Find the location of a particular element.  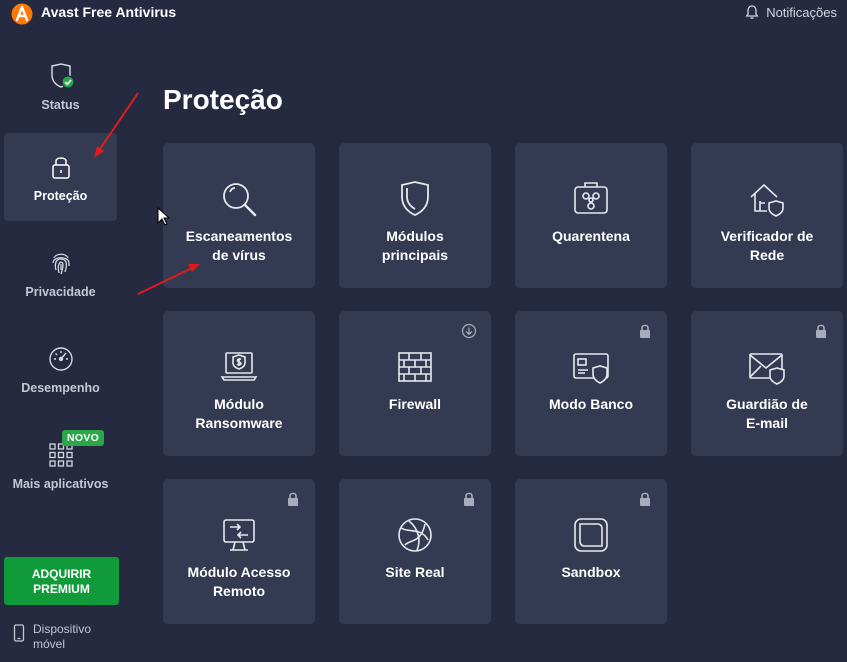

notifications-label: Notificações is located at coordinates (801, 12).